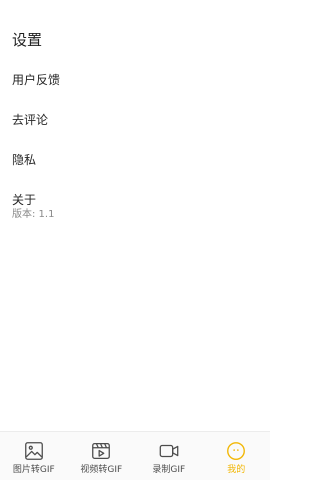  Describe the element at coordinates (135, 122) in the screenshot. I see `menu-item-review: 去评论` at that location.